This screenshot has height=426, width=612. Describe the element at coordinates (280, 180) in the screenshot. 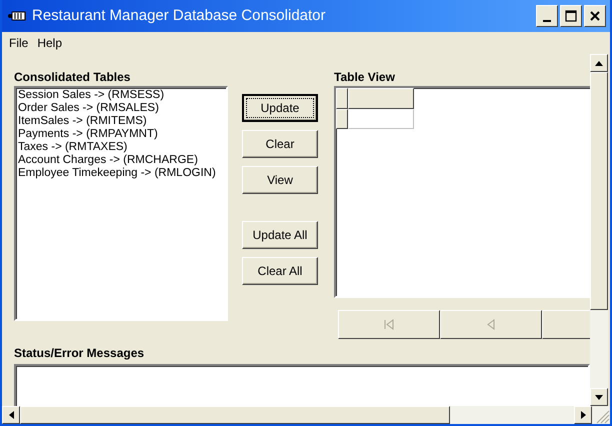

I see `action-button: View` at that location.